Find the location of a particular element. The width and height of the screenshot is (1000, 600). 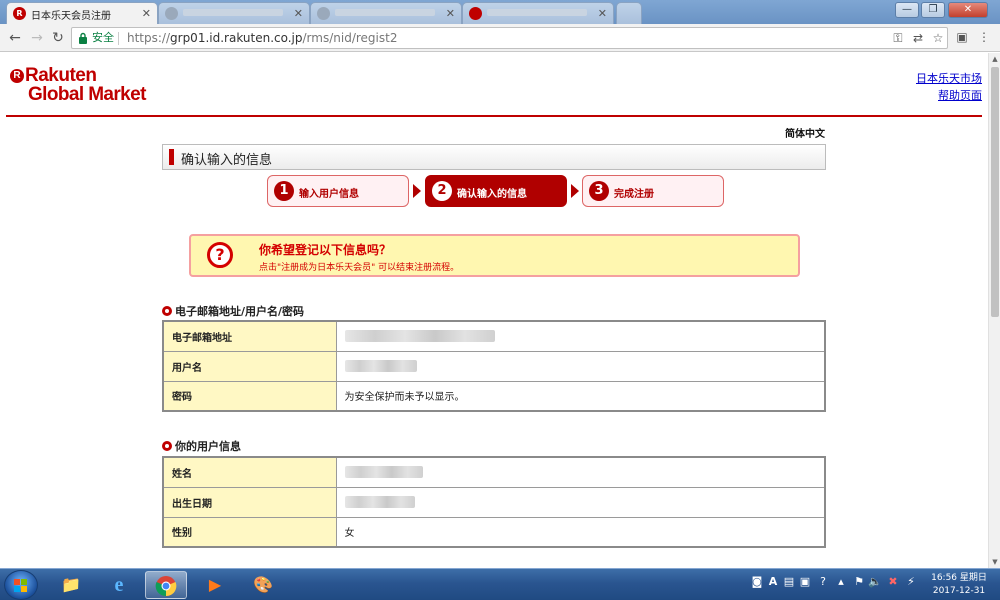

account-section-heading: 电子邮箱地址/用户名/密码 is located at coordinates (233, 311).